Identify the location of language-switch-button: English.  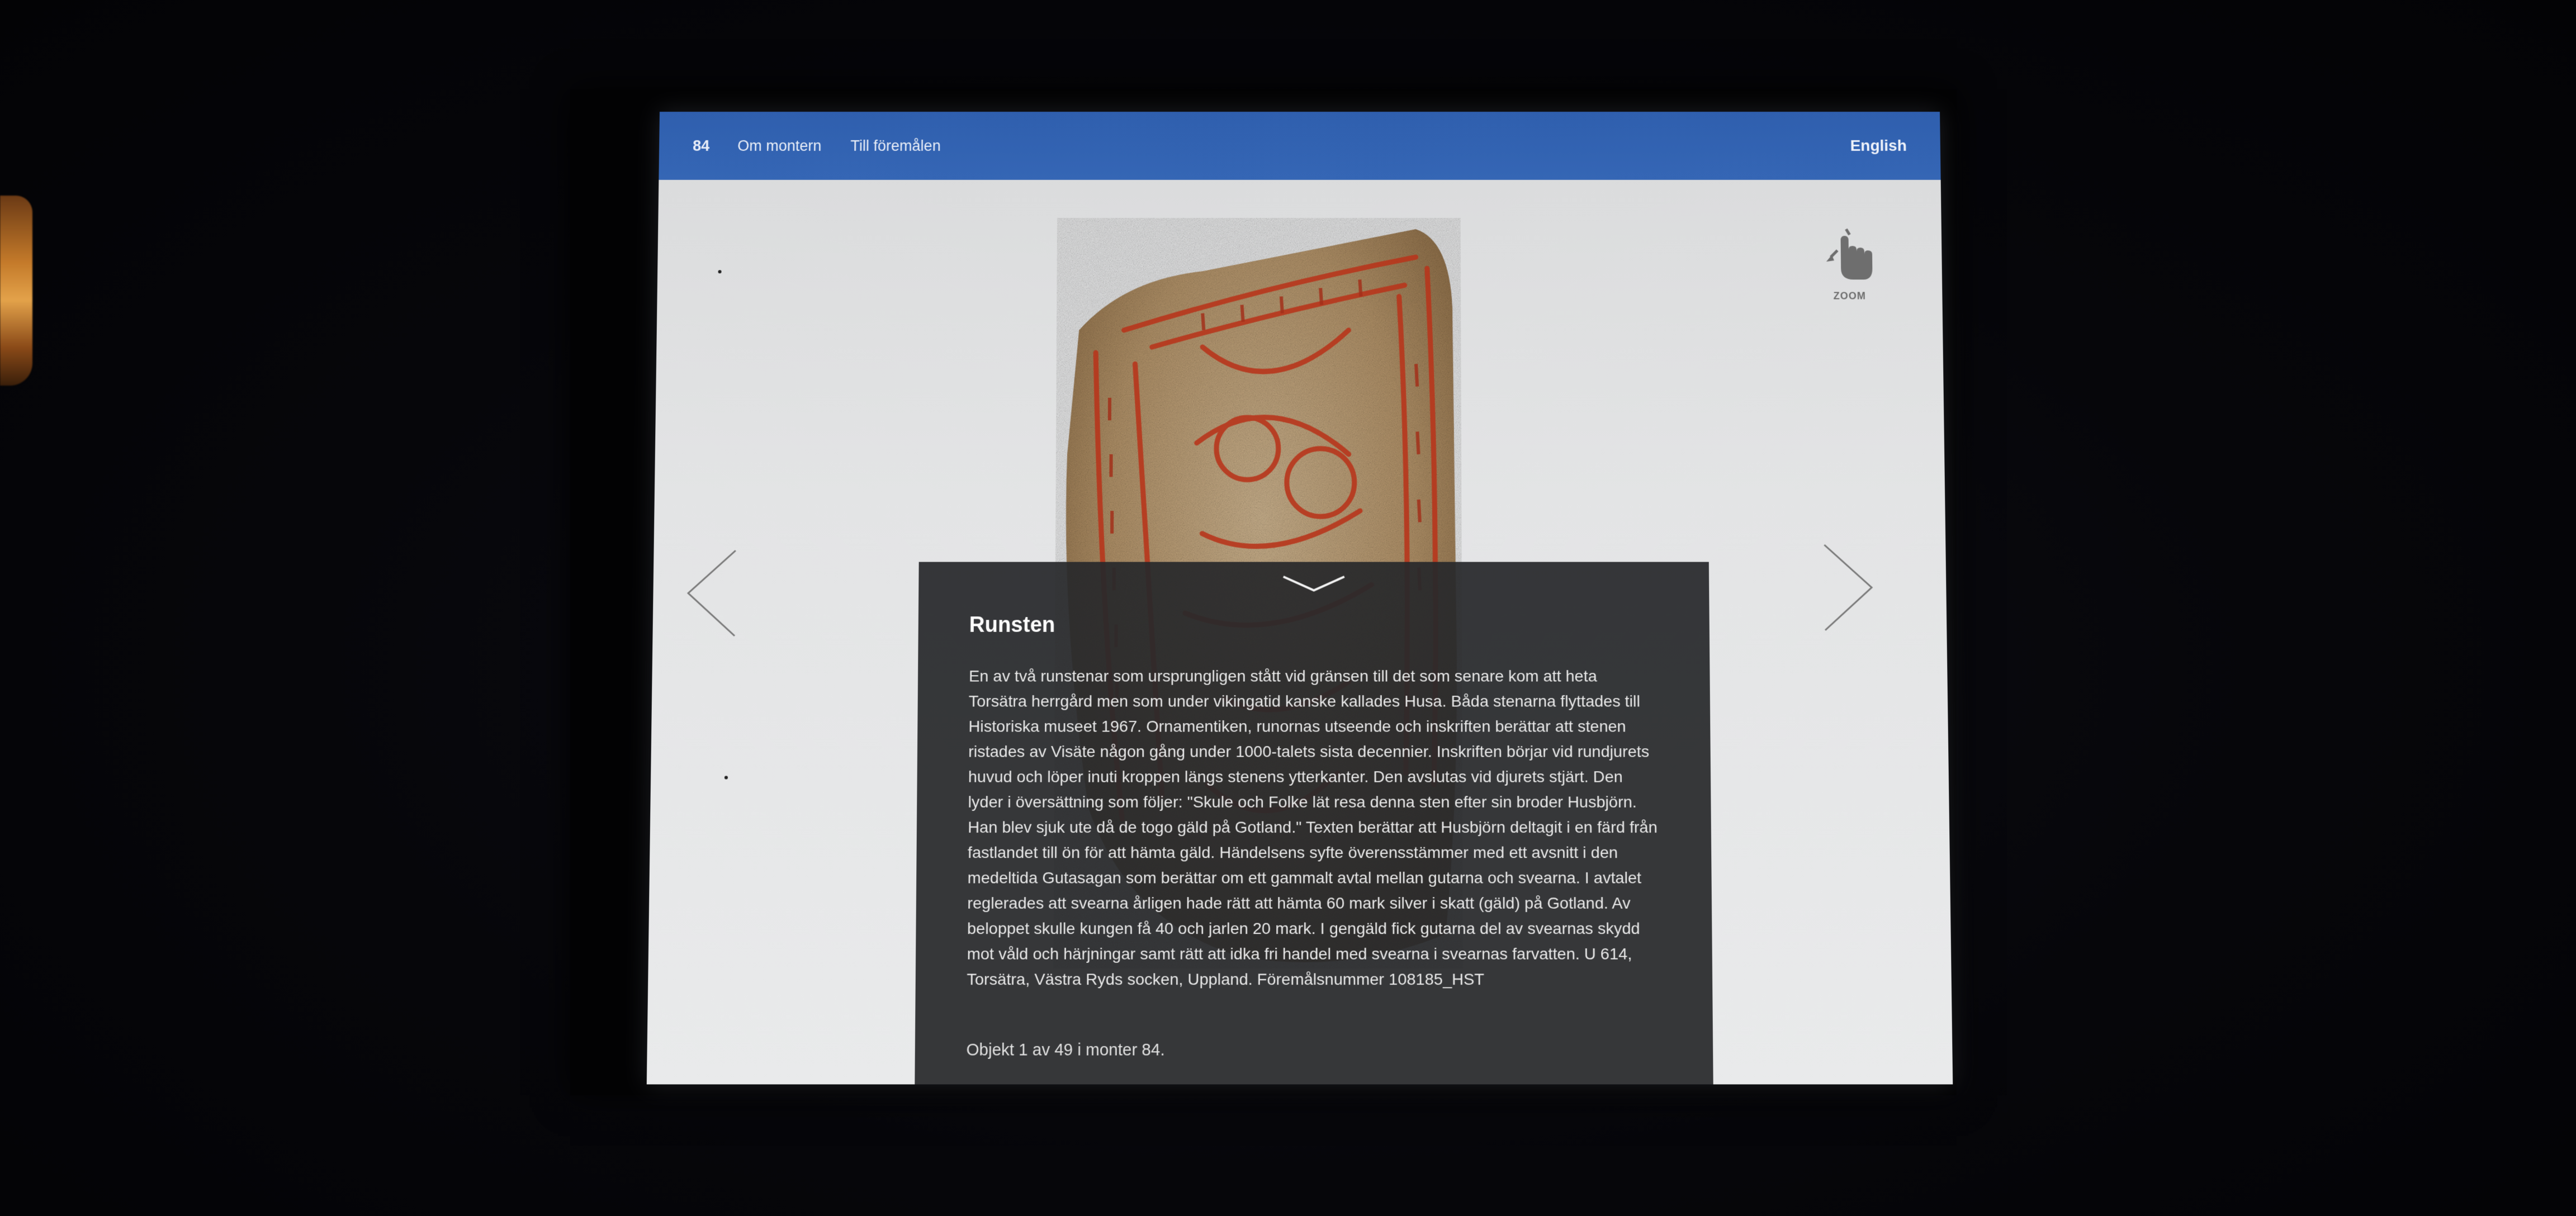
(1879, 146).